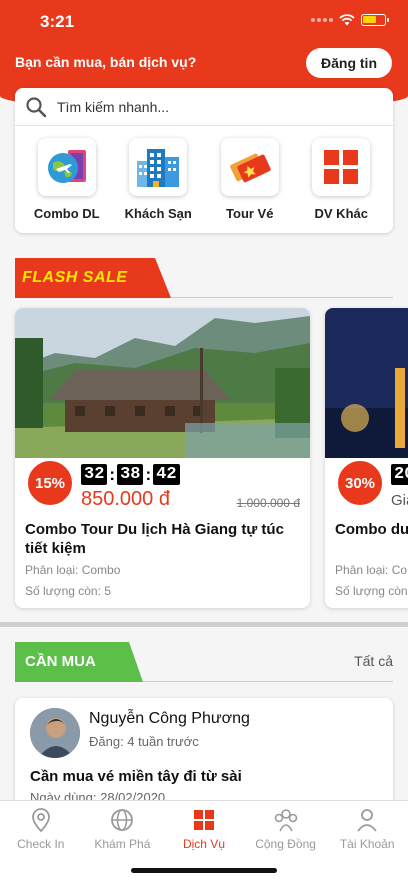  Describe the element at coordinates (57, 21) in the screenshot. I see `status-time: 3:21` at that location.